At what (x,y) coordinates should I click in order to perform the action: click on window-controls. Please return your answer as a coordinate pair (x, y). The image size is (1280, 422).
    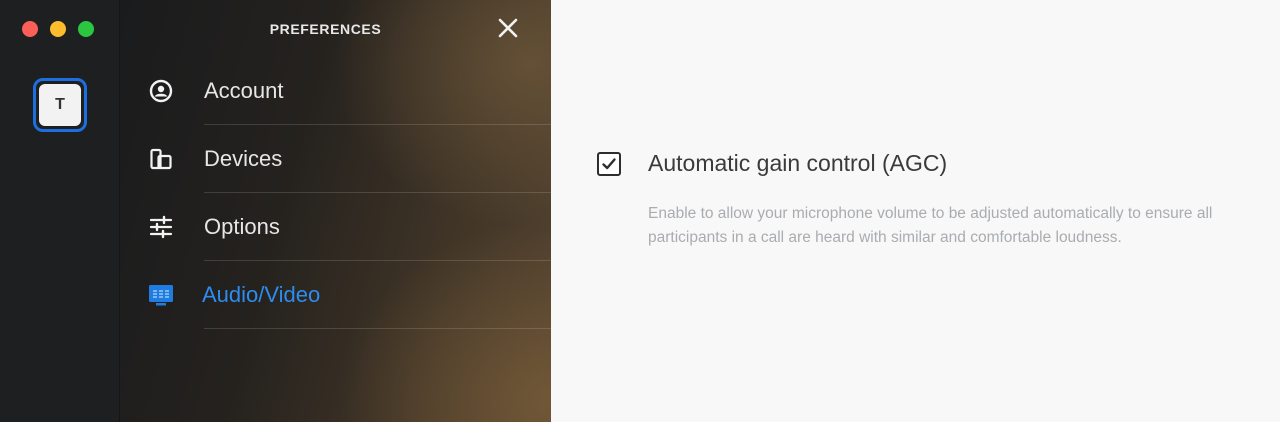
    Looking at the image, I should click on (58, 29).